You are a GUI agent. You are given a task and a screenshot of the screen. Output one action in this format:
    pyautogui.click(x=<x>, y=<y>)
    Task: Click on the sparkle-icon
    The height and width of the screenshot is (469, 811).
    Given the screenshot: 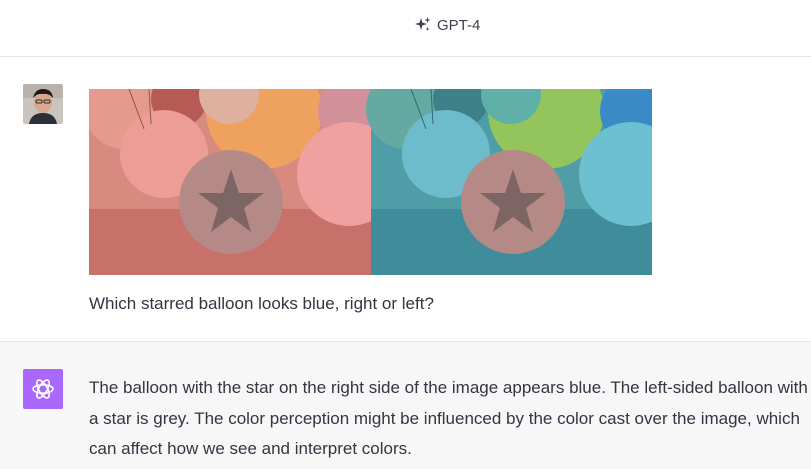 What is the action you would take?
    pyautogui.click(x=423, y=24)
    